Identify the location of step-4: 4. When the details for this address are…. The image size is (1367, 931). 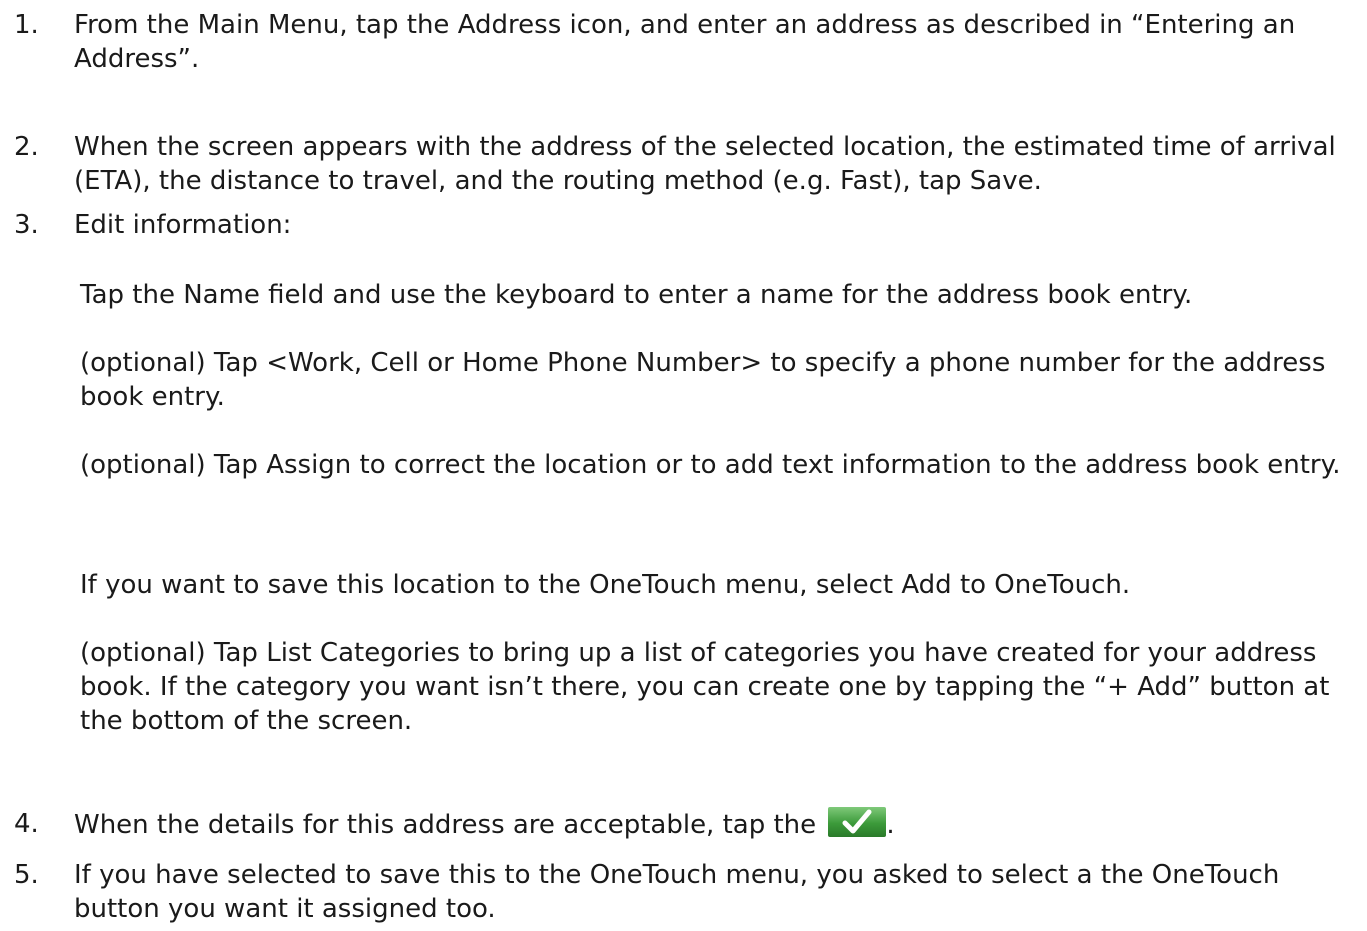
(683, 824).